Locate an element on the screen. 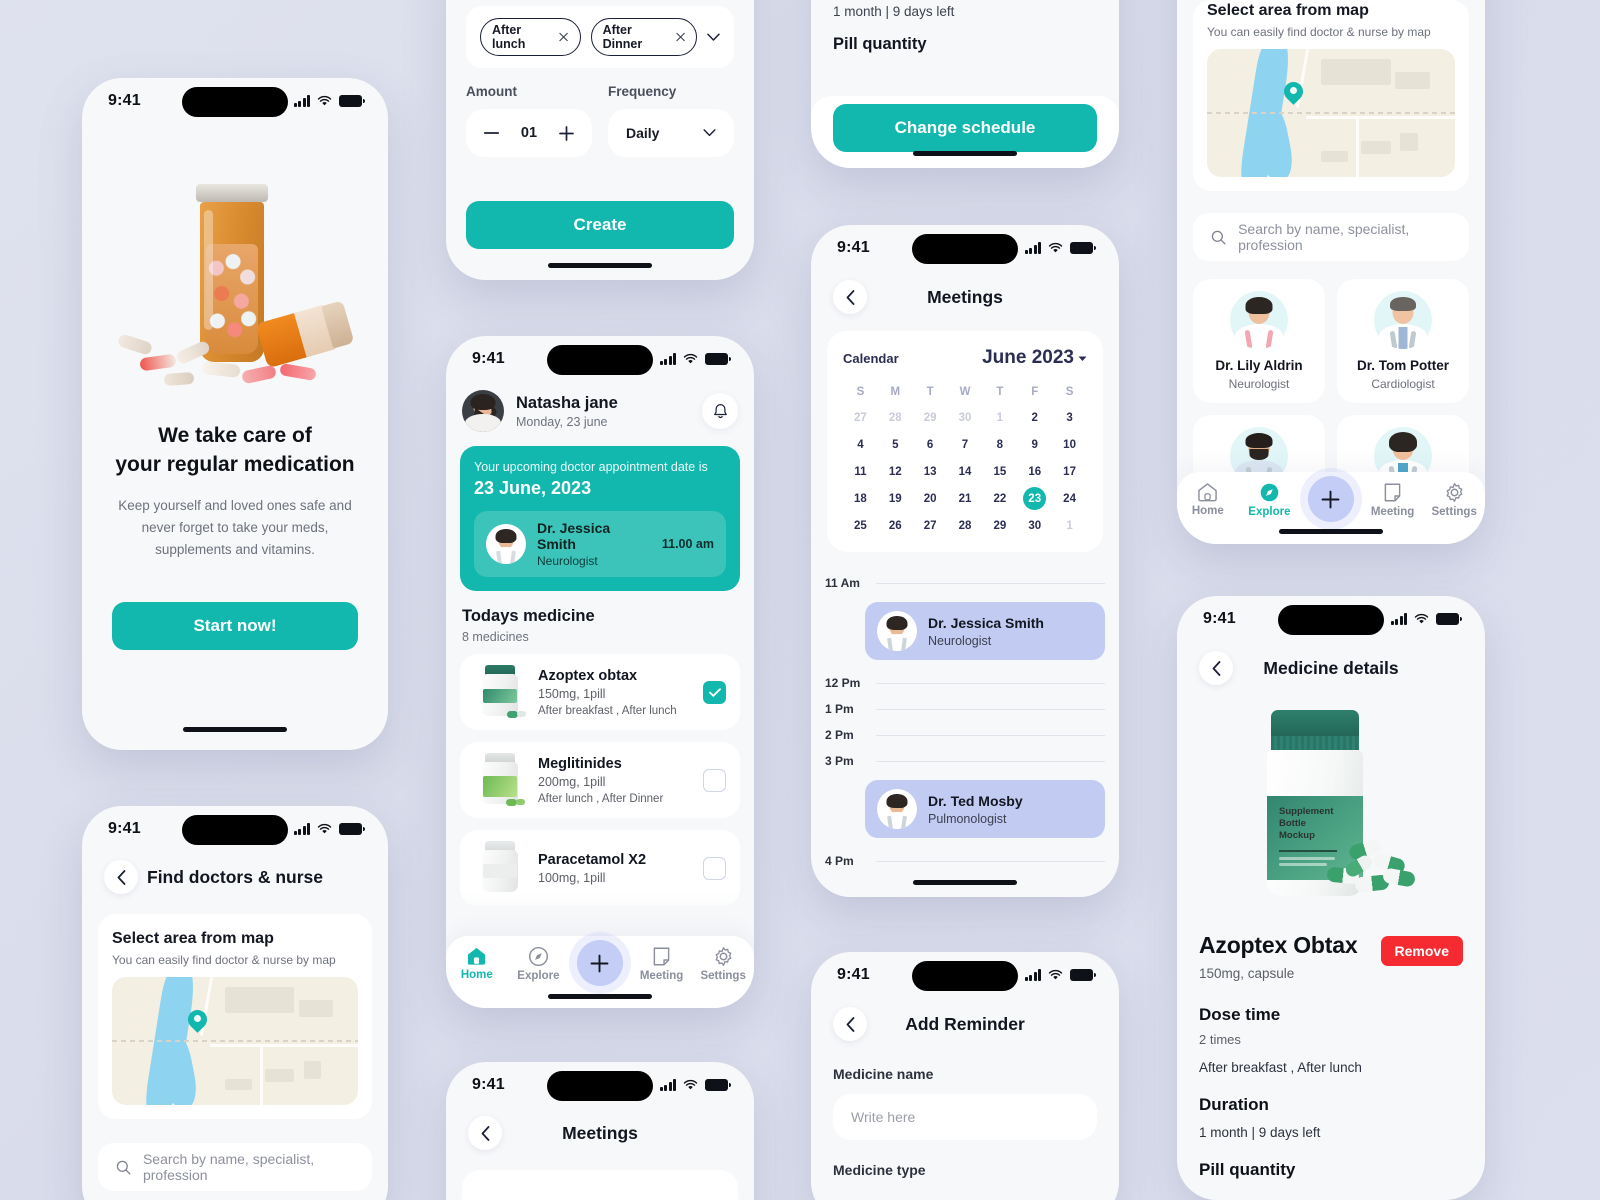  appointment-doctor-row: Dr. Jessica Smith Neurologist 11.00 am is located at coordinates (600, 544).